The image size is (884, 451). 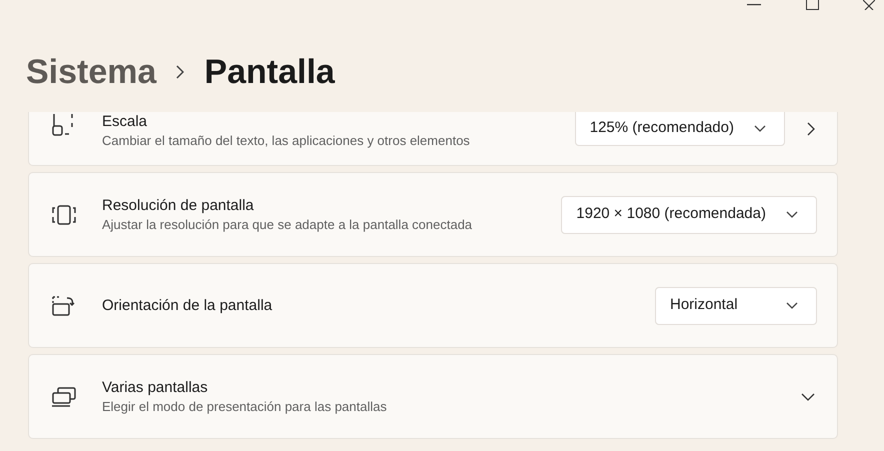 I want to click on setting-description: Elegir el modo de presentación para las pantallas, so click(x=245, y=407).